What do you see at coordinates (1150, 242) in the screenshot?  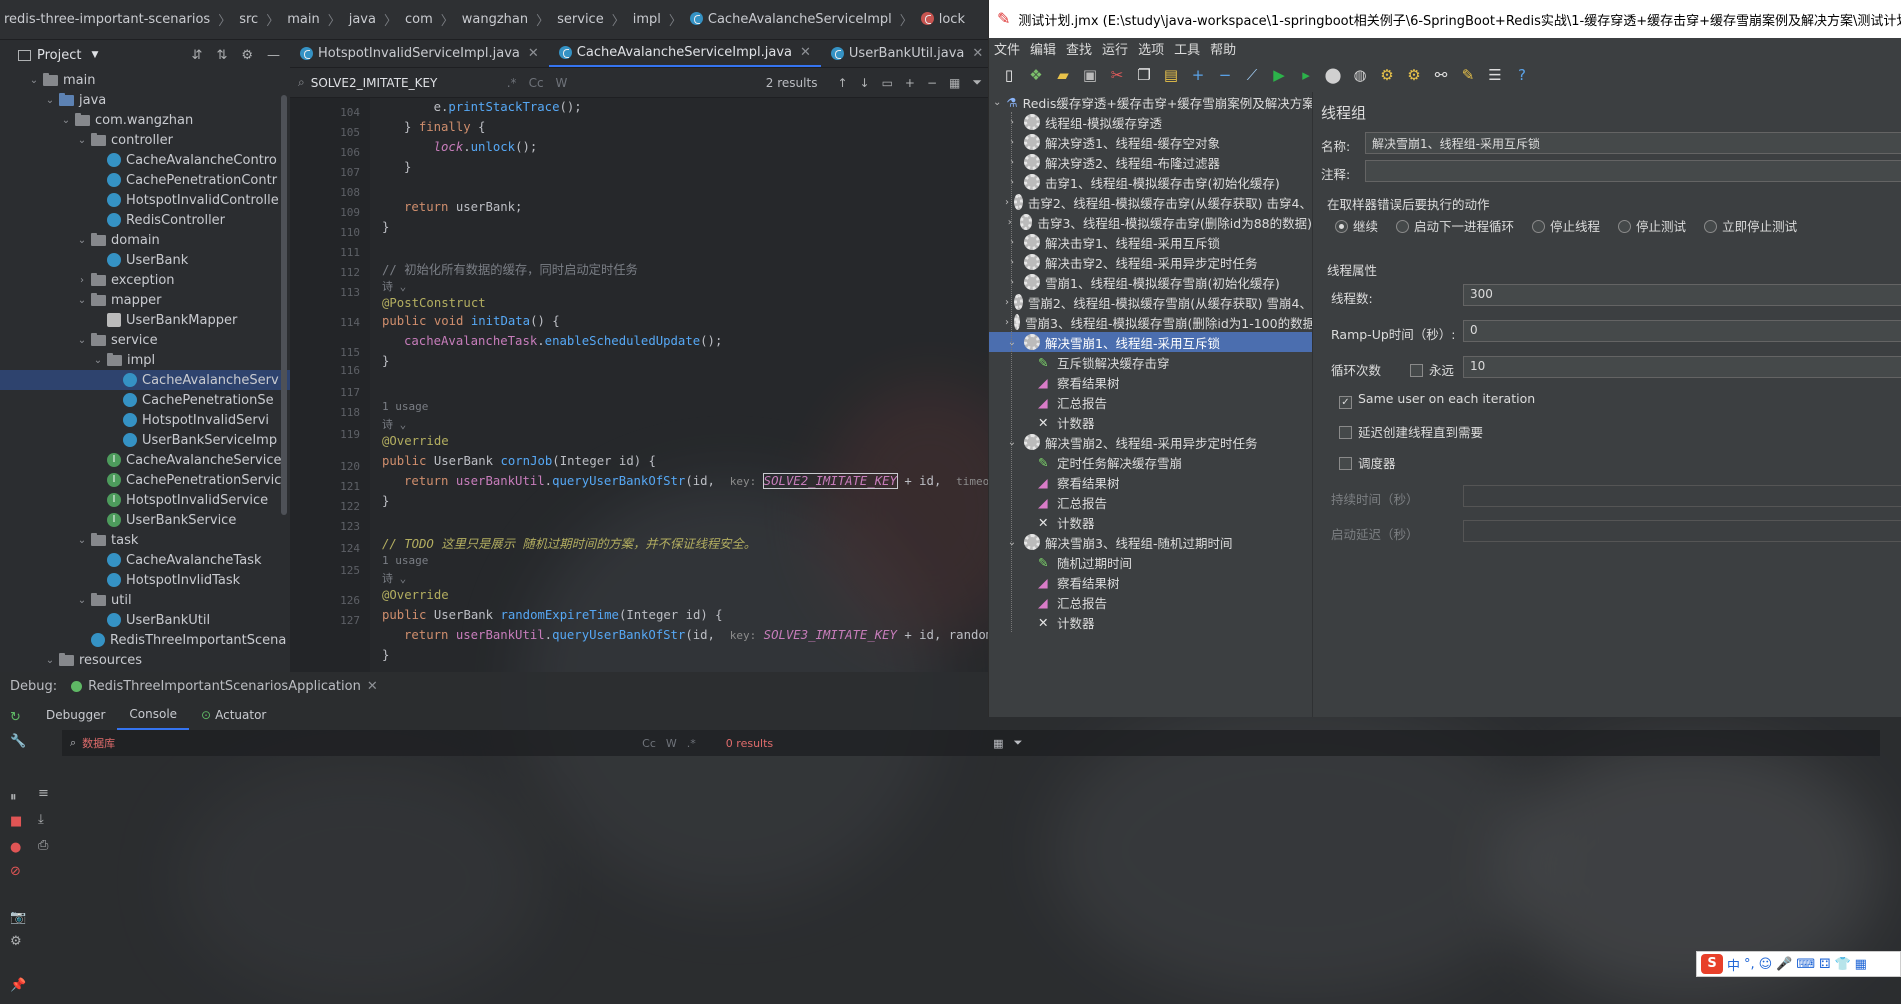 I see `test-tree-item: › 解决击穿1、线程组-采用互斥锁` at bounding box center [1150, 242].